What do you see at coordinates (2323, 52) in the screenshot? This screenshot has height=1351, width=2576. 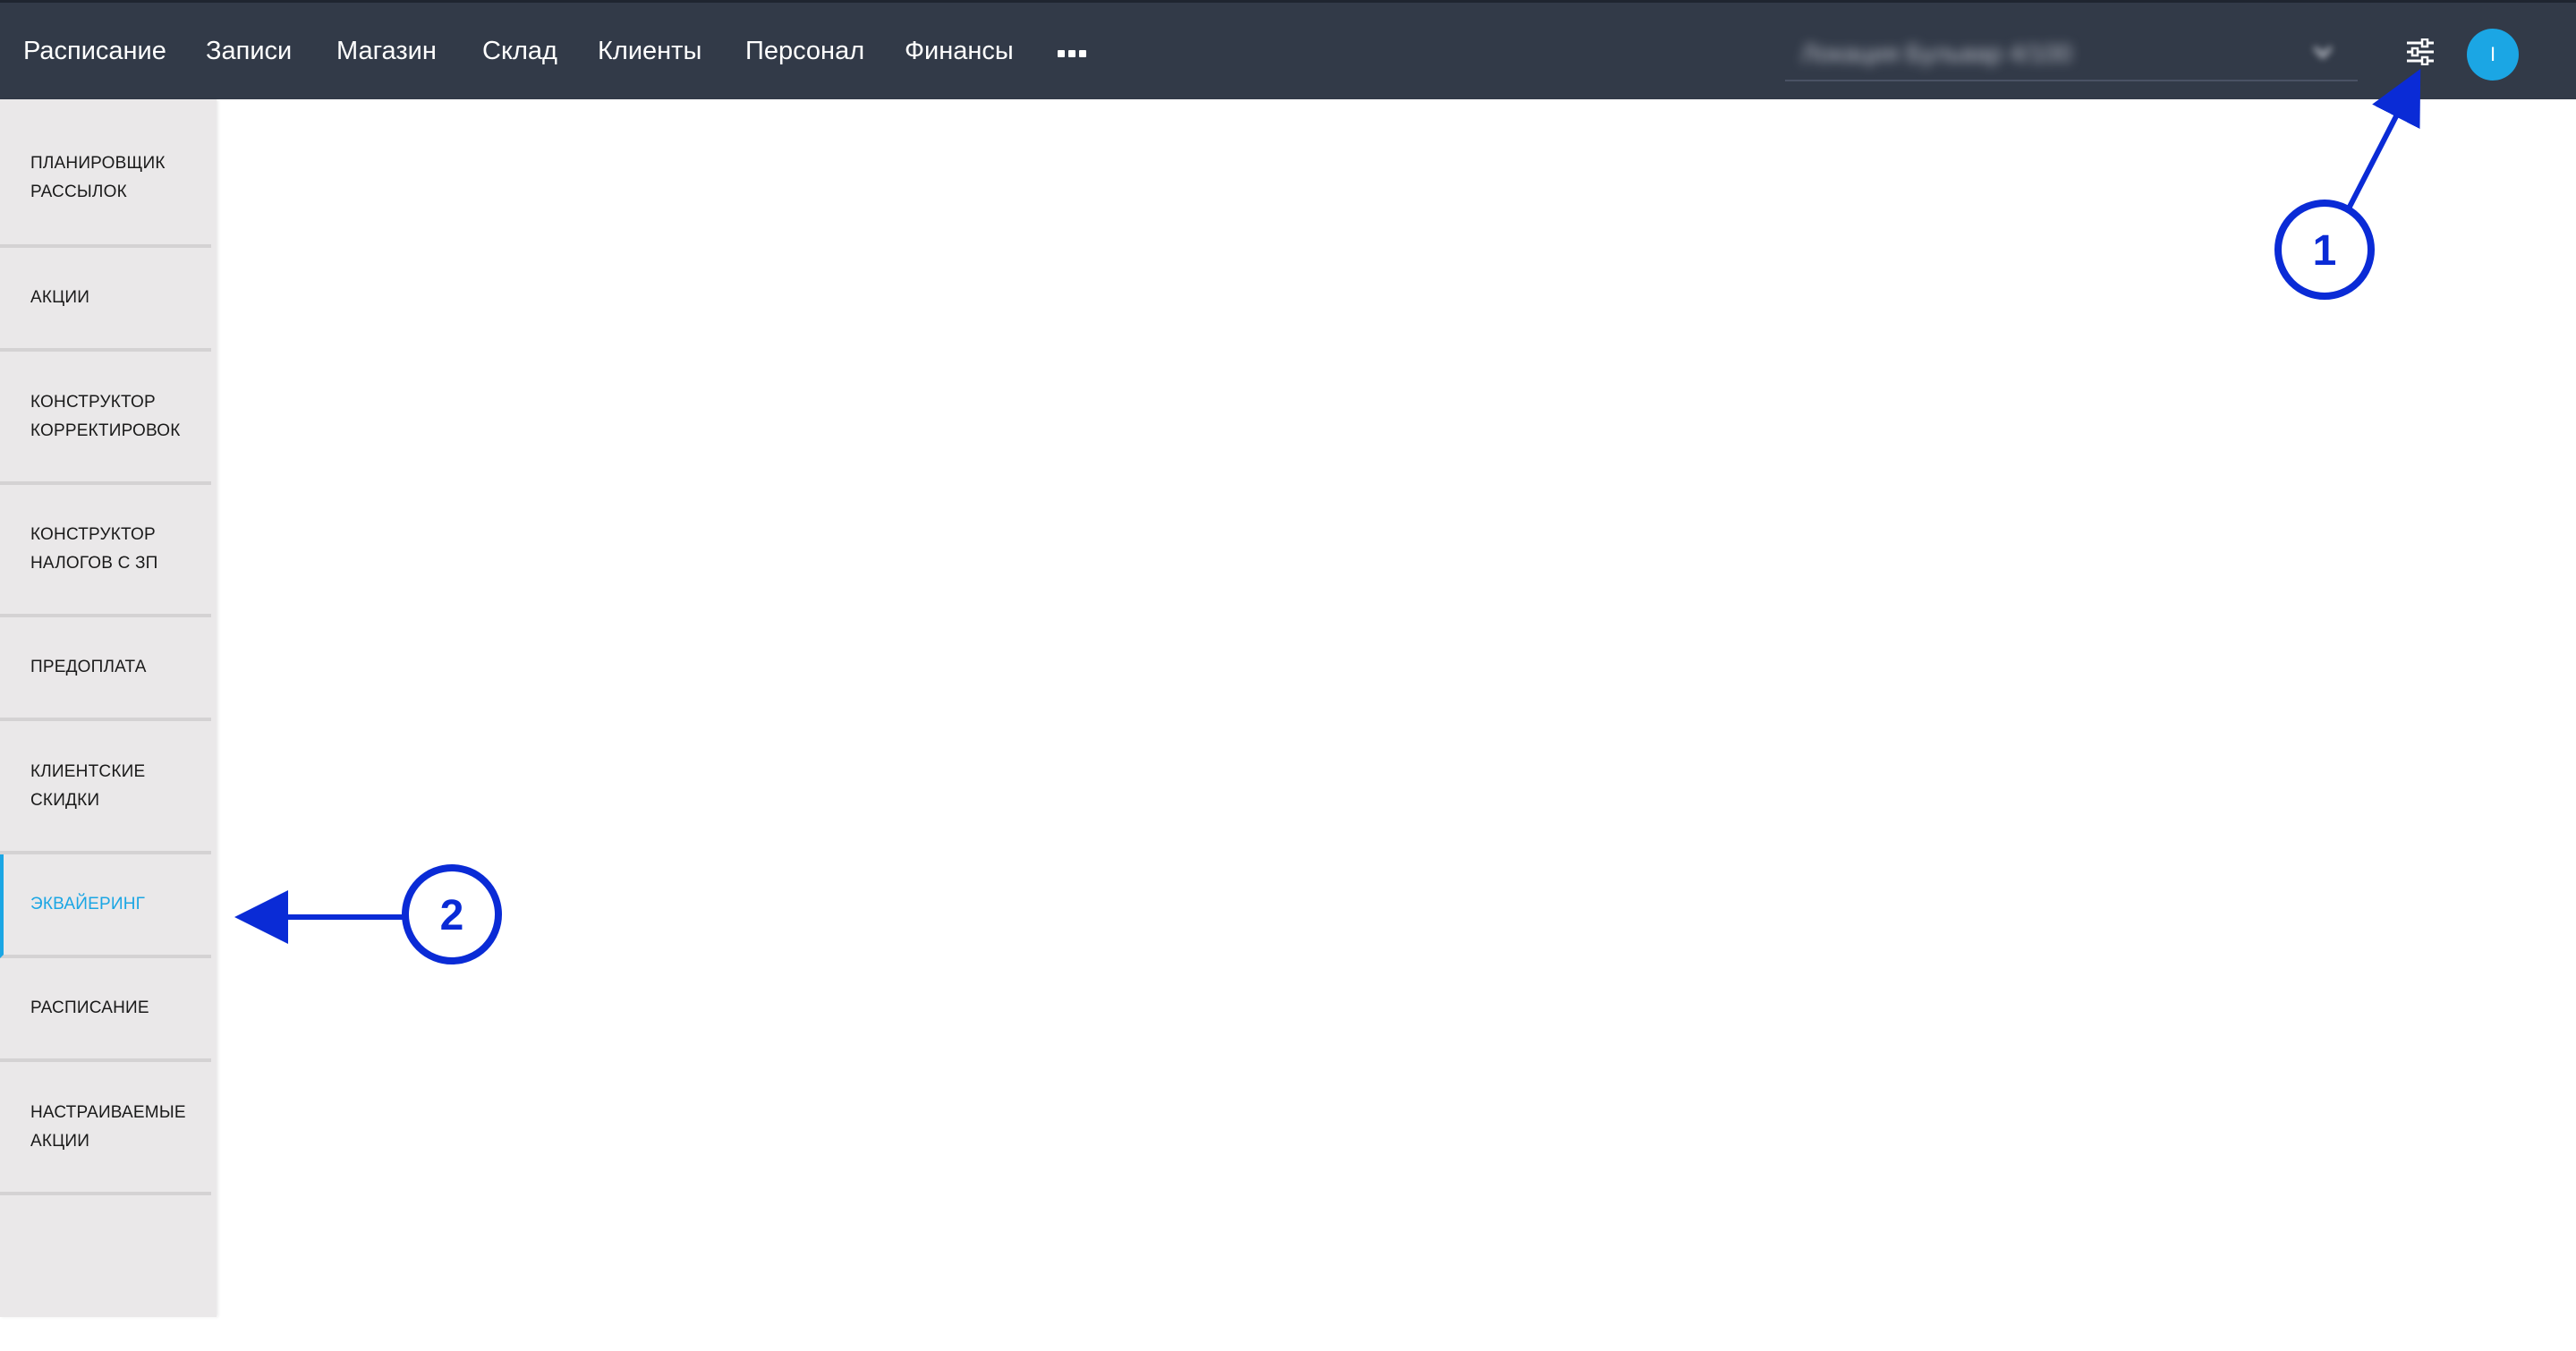 I see `chevron-down-icon` at bounding box center [2323, 52].